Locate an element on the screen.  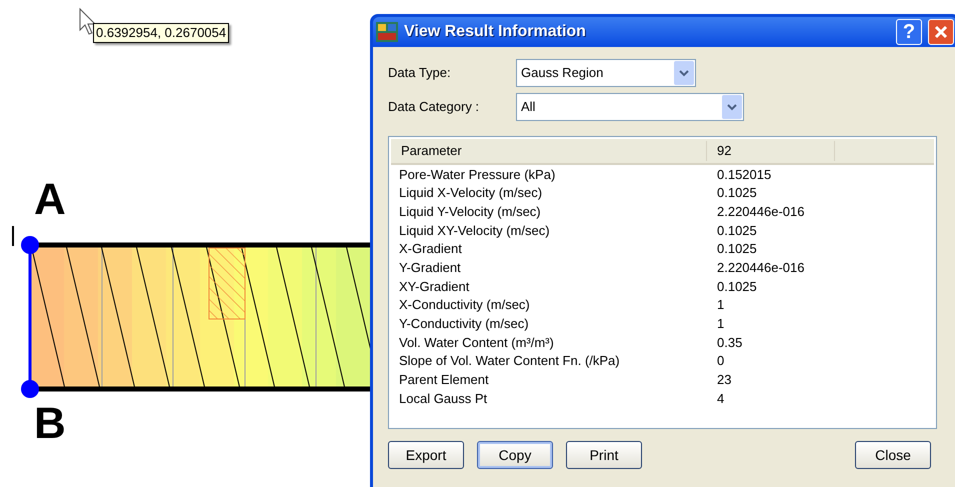
table-cell-text: Pore-Water Pressure (kPa) is located at coordinates (477, 175).